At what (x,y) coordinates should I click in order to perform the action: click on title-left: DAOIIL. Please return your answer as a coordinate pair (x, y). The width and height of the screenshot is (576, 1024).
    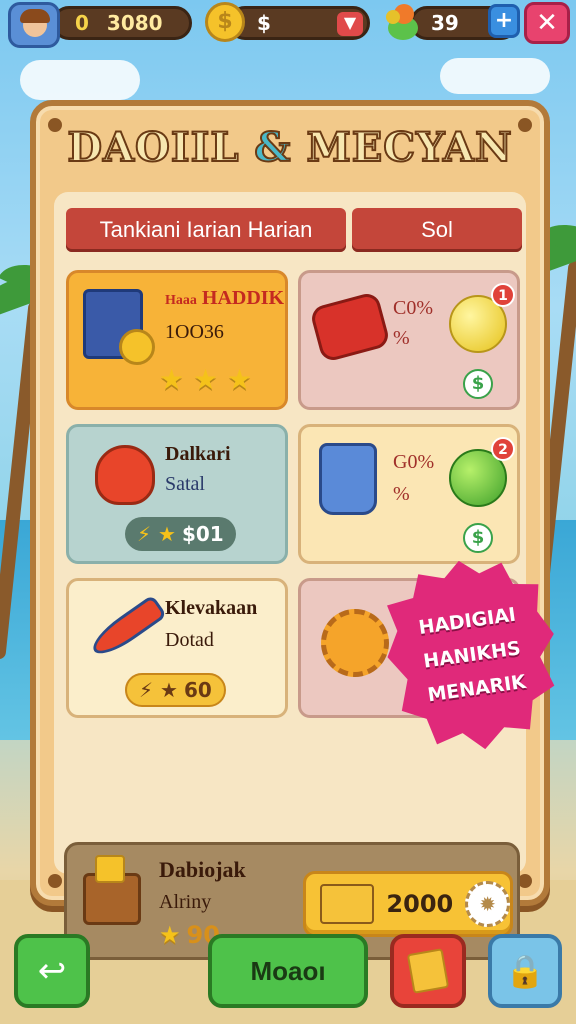
    Looking at the image, I should click on (153, 147).